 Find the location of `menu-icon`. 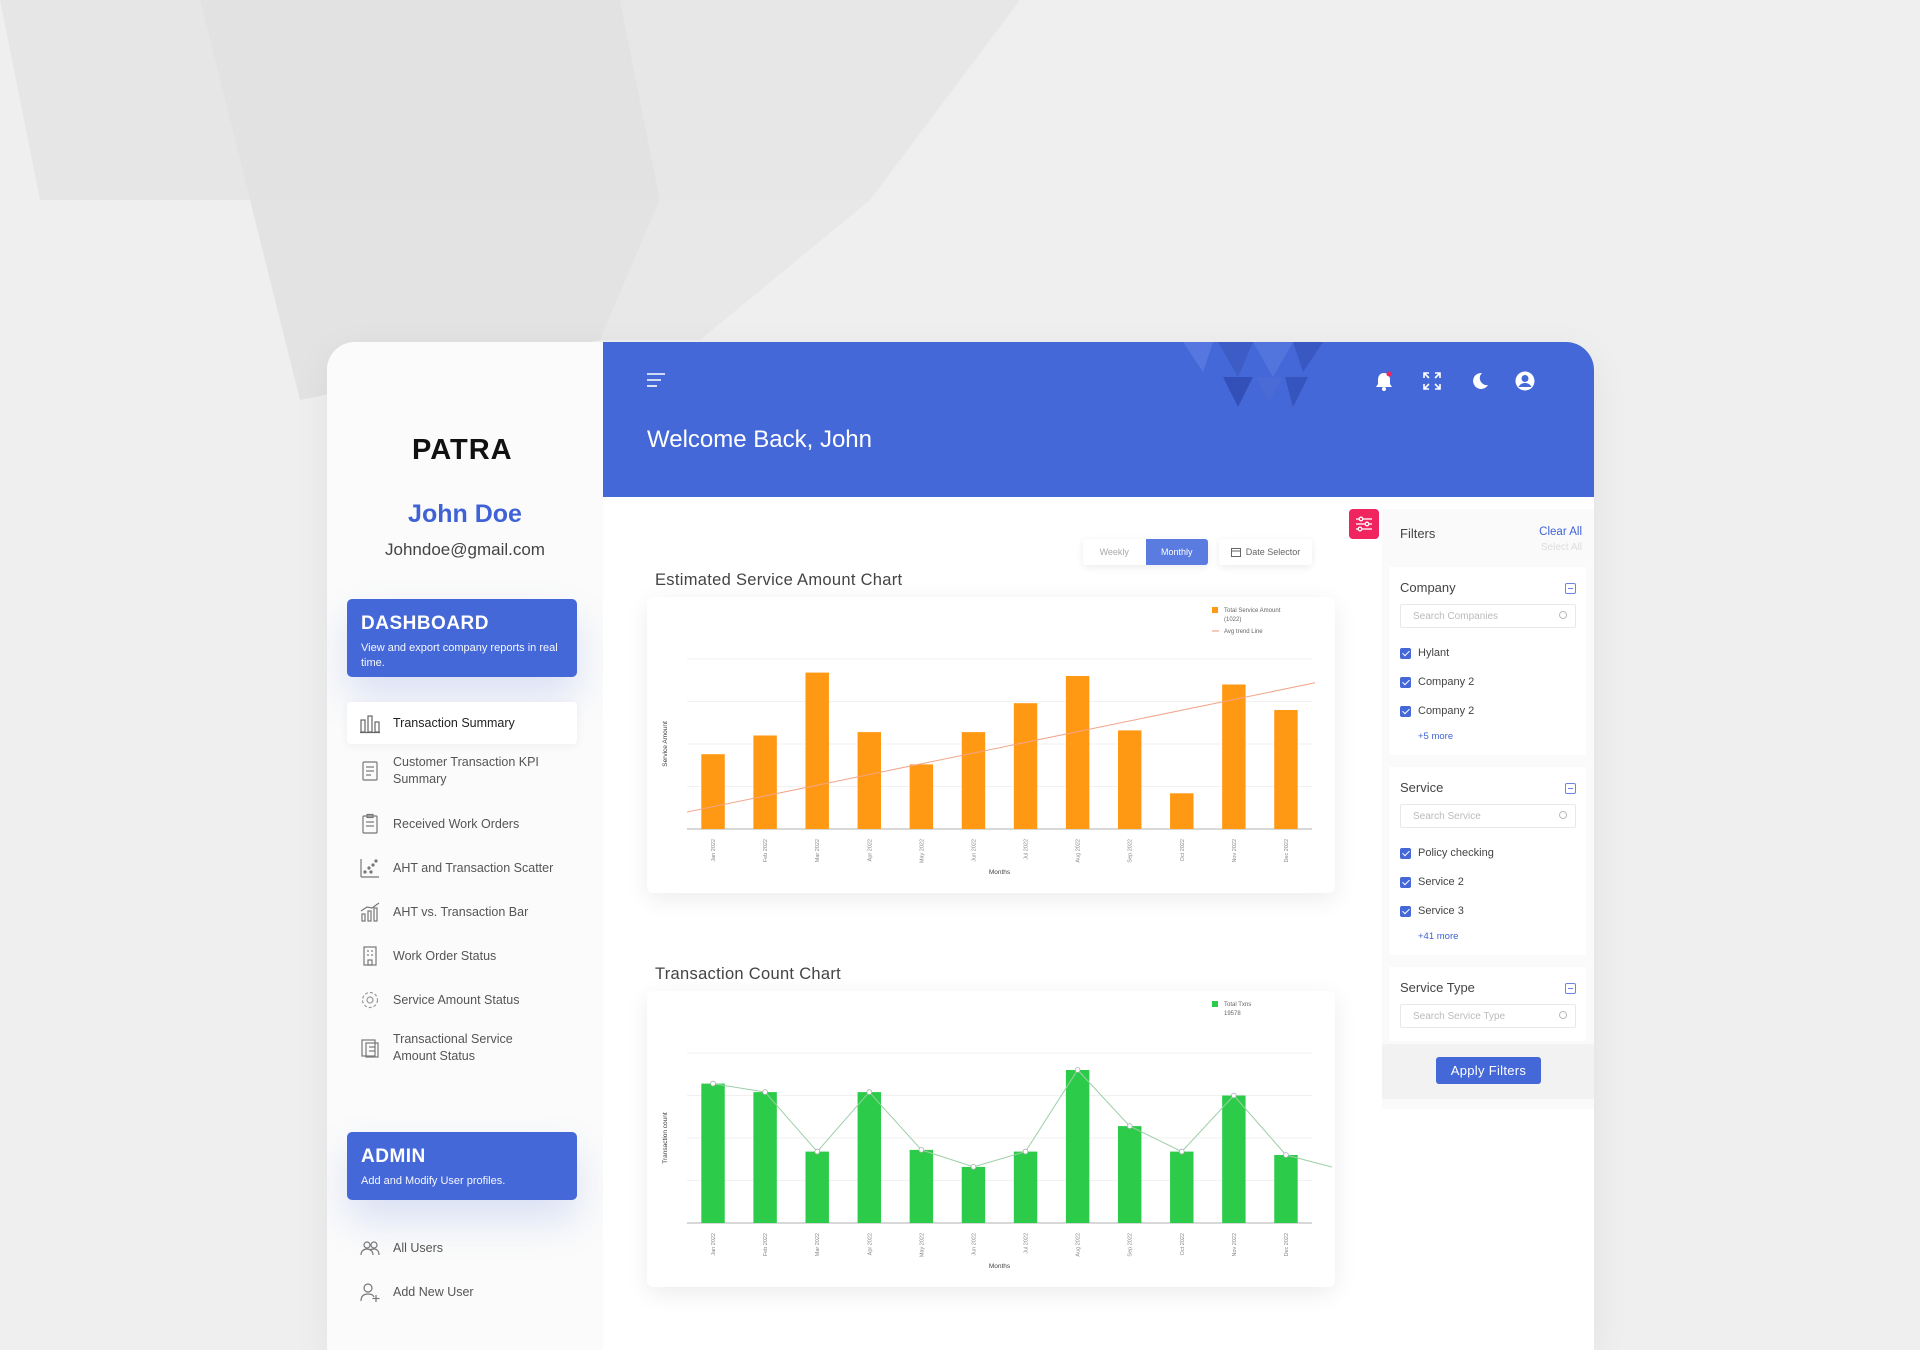

menu-icon is located at coordinates (657, 380).